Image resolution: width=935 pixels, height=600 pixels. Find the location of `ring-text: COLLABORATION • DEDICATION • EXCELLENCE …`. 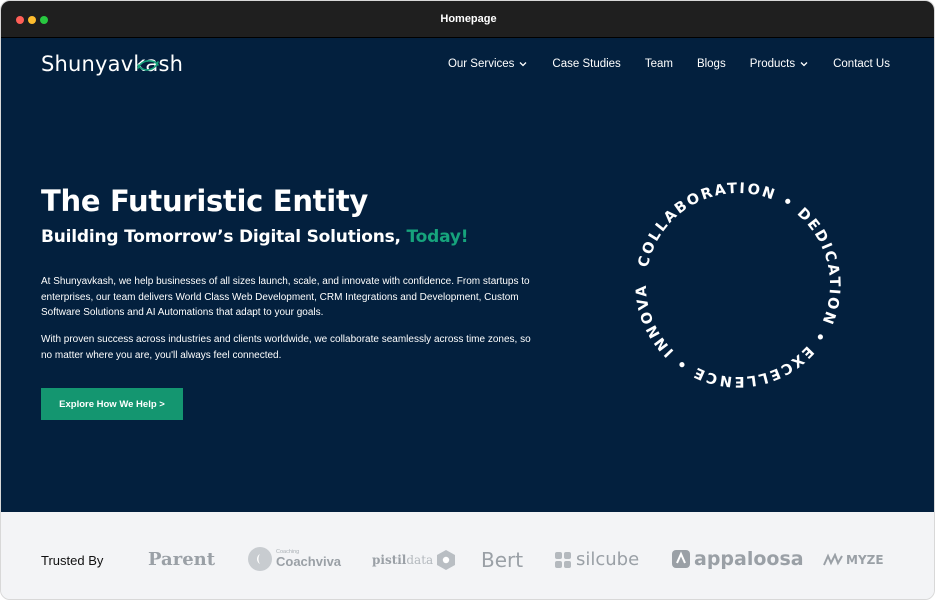

ring-text: COLLABORATION • DEDICATION • EXCELLENCE … is located at coordinates (735, 282).